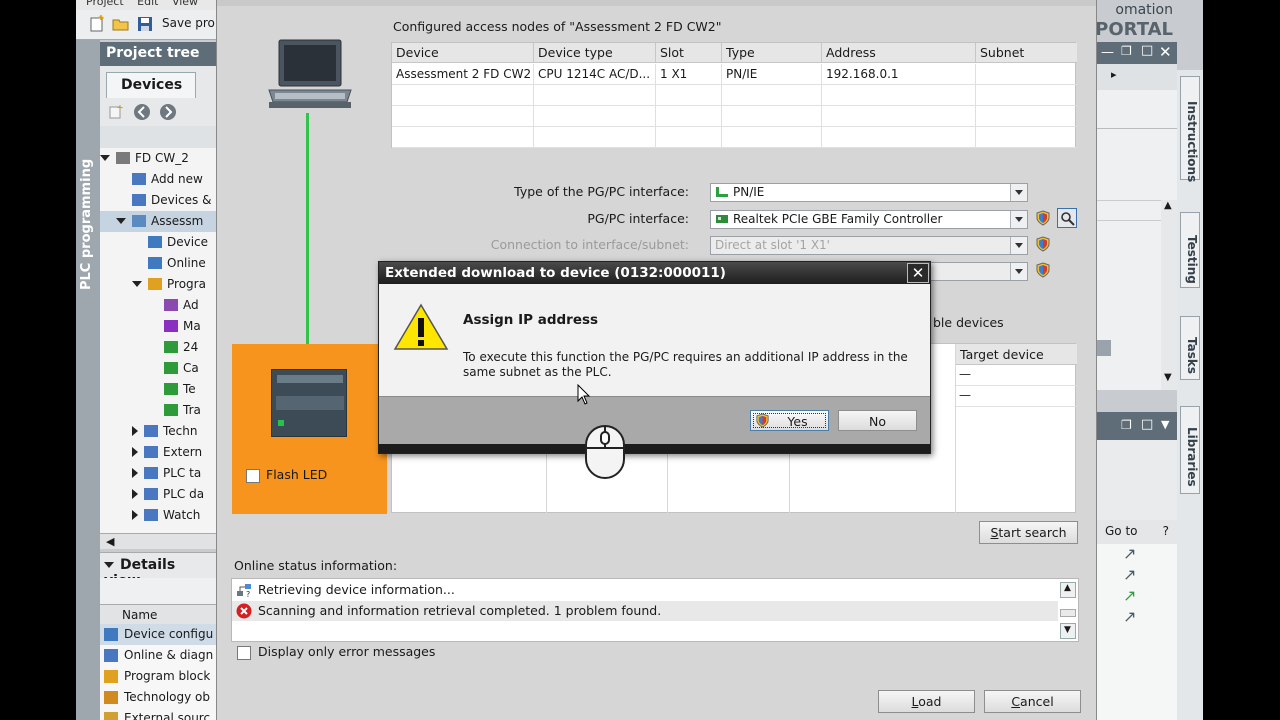 This screenshot has height=720, width=1280. What do you see at coordinates (158, 179) in the screenshot?
I see `tree-item: Add new` at bounding box center [158, 179].